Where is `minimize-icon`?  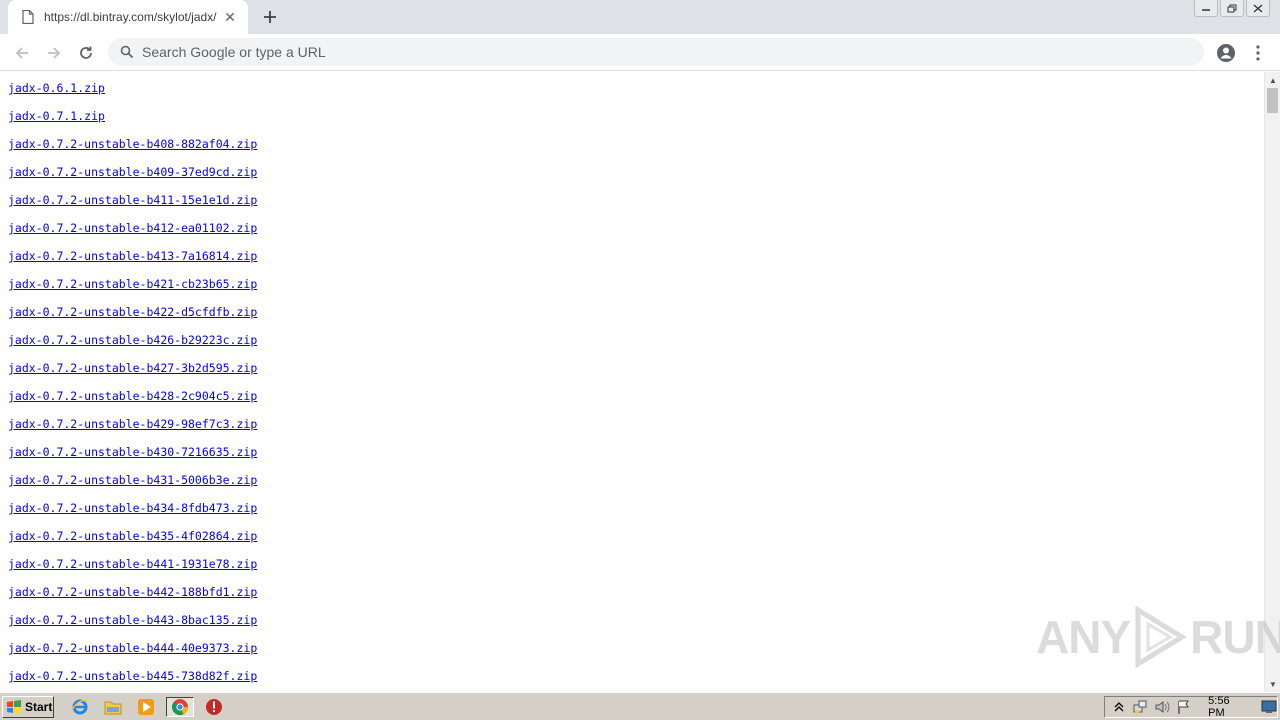 minimize-icon is located at coordinates (1206, 10).